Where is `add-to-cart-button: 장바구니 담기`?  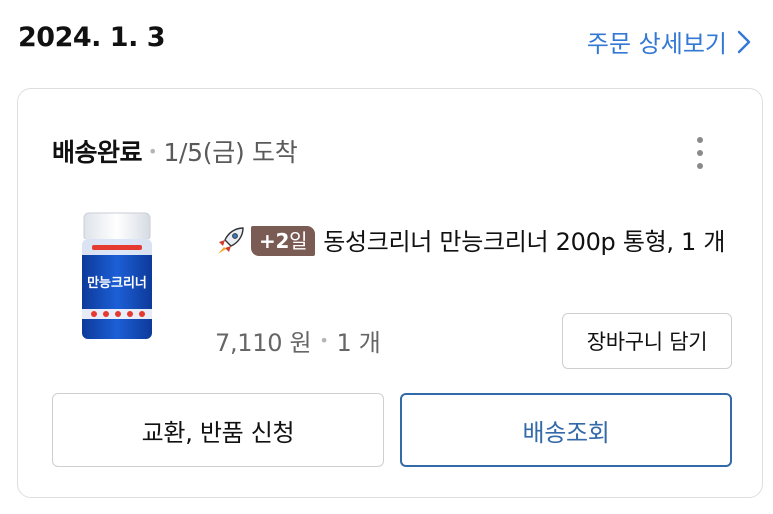 add-to-cart-button: 장바구니 담기 is located at coordinates (647, 341).